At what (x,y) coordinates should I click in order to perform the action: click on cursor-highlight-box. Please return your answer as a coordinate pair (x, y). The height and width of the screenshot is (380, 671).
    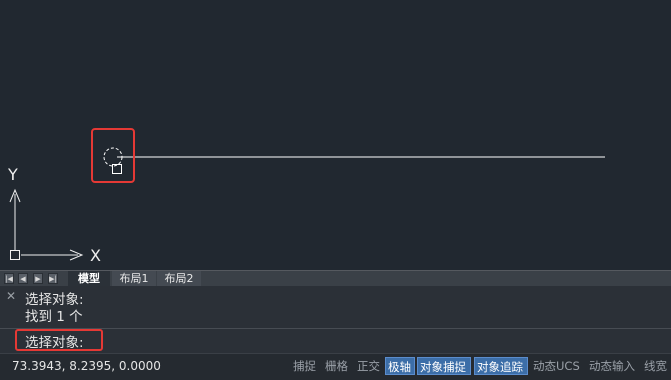
    Looking at the image, I should click on (113, 155).